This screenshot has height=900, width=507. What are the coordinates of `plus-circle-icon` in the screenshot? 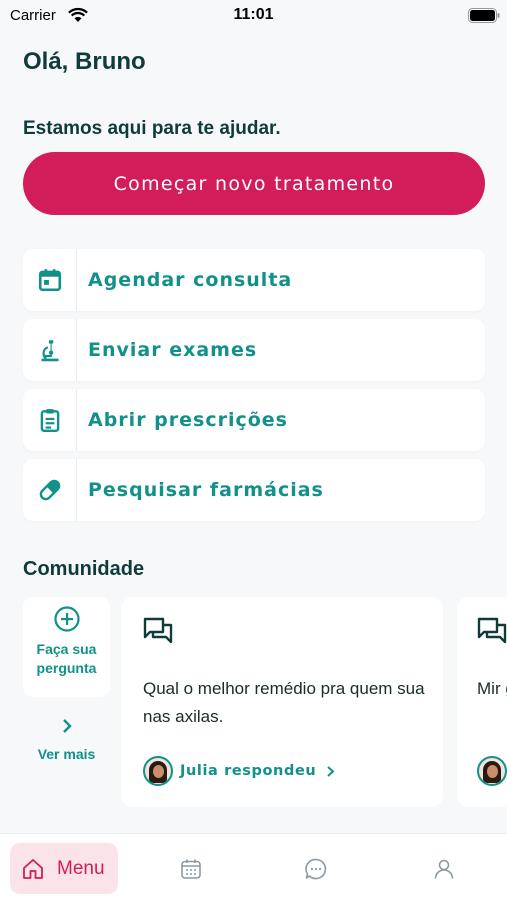 It's located at (66, 619).